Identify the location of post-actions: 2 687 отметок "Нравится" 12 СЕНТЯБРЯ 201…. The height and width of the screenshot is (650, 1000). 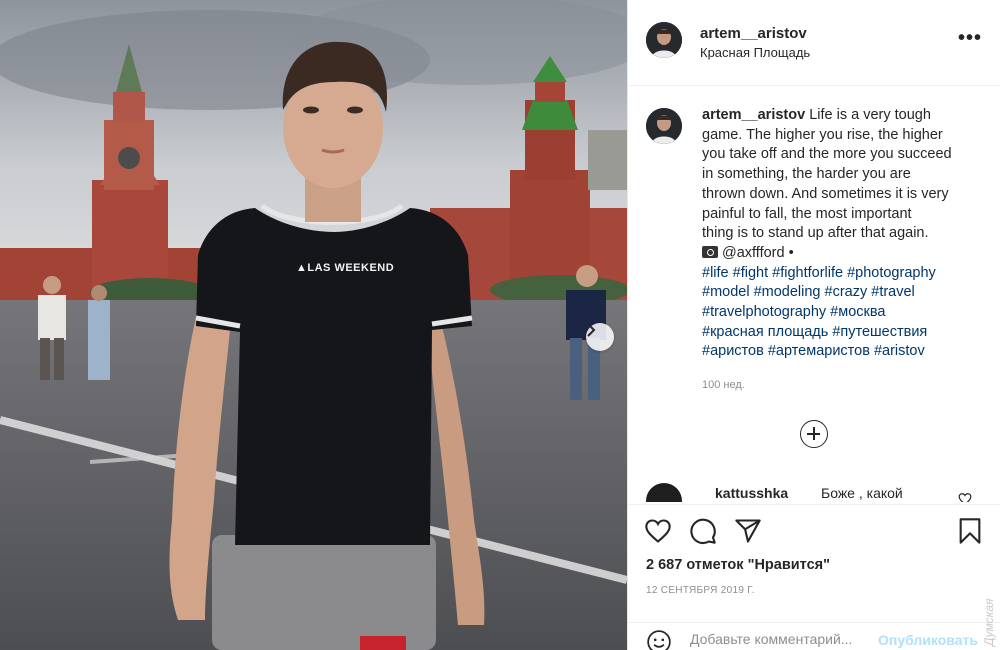
(814, 554).